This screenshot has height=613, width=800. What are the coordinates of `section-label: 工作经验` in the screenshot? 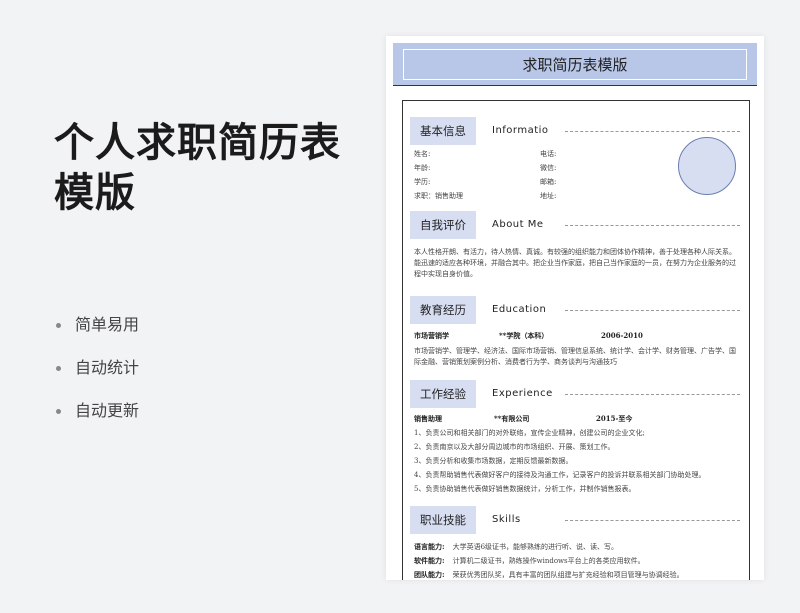 It's located at (443, 394).